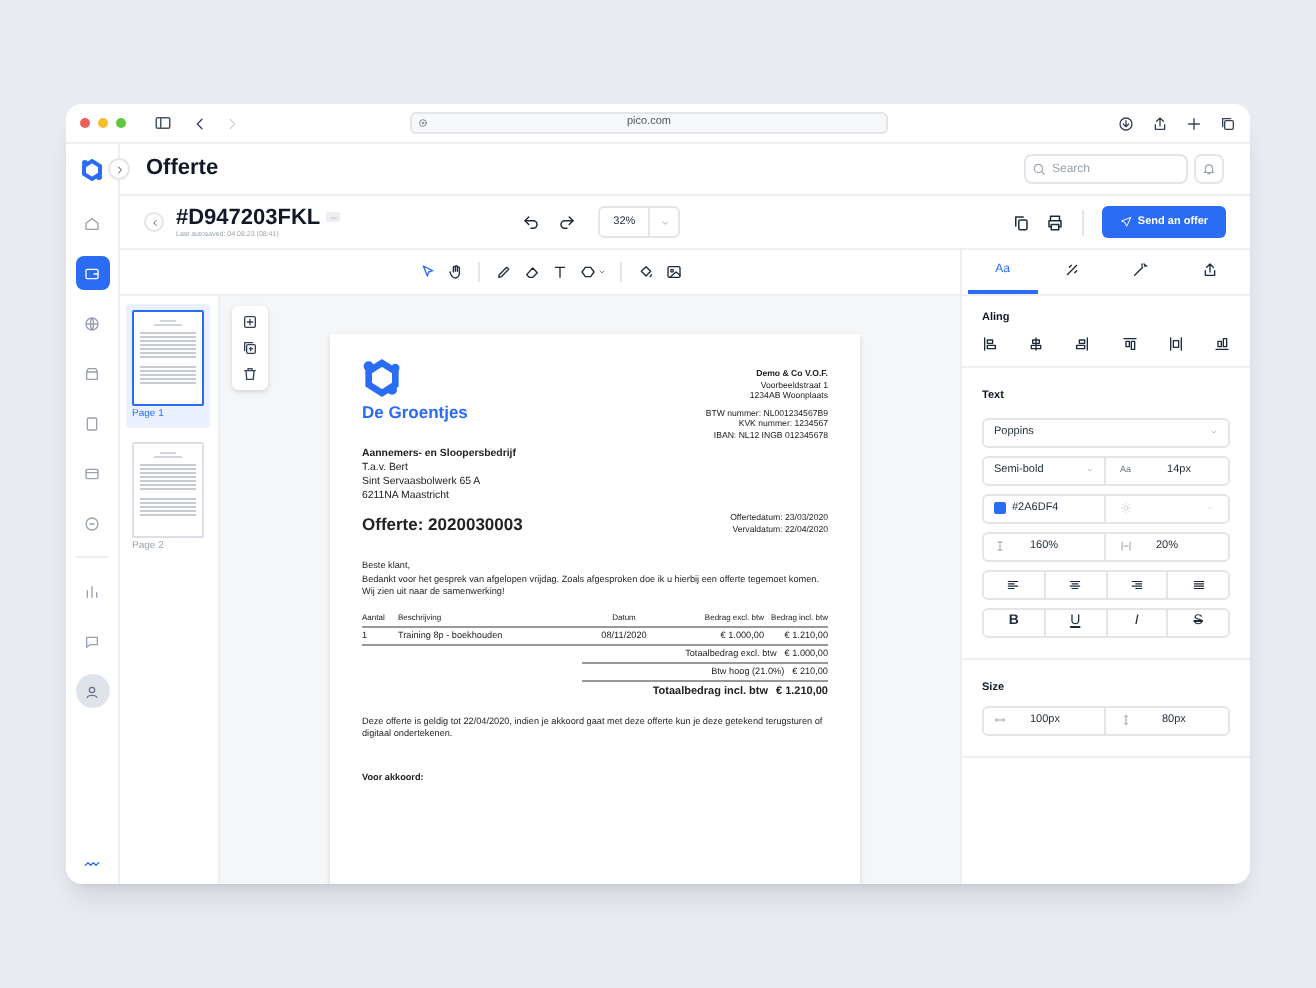 The width and height of the screenshot is (1316, 988). Describe the element at coordinates (92, 864) in the screenshot. I see `brand-mark-icon` at that location.